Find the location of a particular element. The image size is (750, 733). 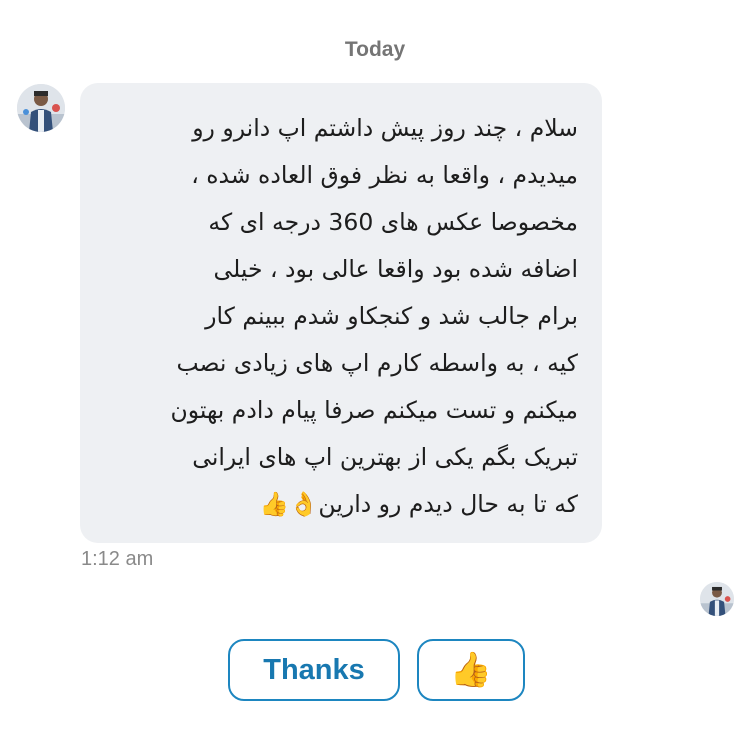

thanks-quick-reply-button: Thanks is located at coordinates (314, 670).